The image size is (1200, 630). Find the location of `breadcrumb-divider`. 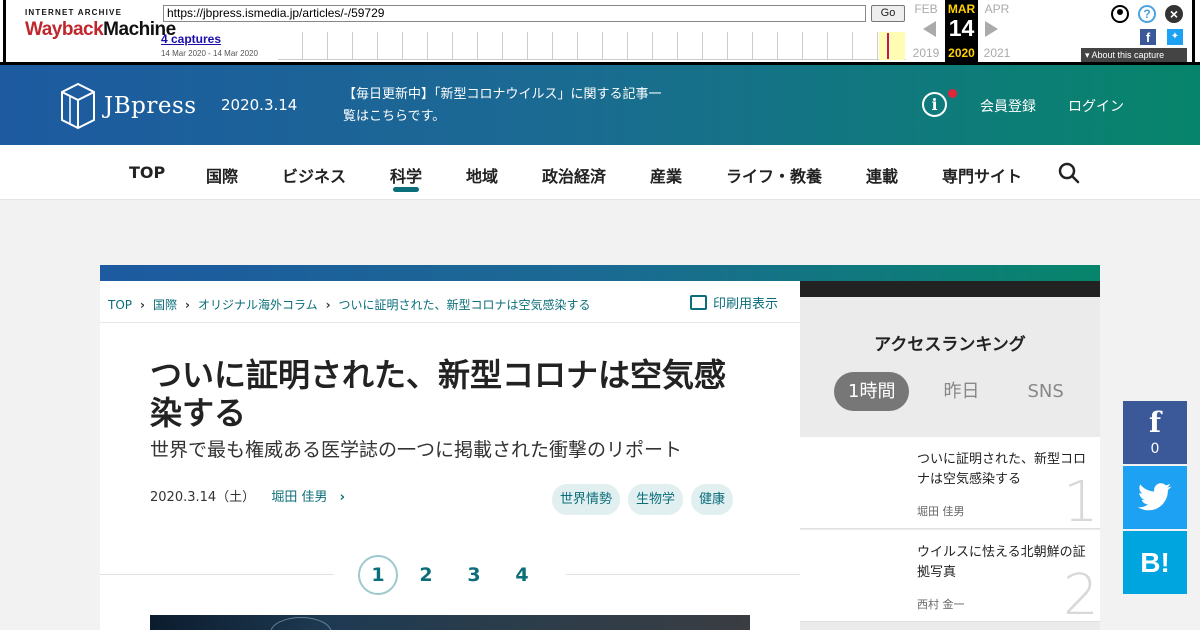

breadcrumb-divider is located at coordinates (450, 322).